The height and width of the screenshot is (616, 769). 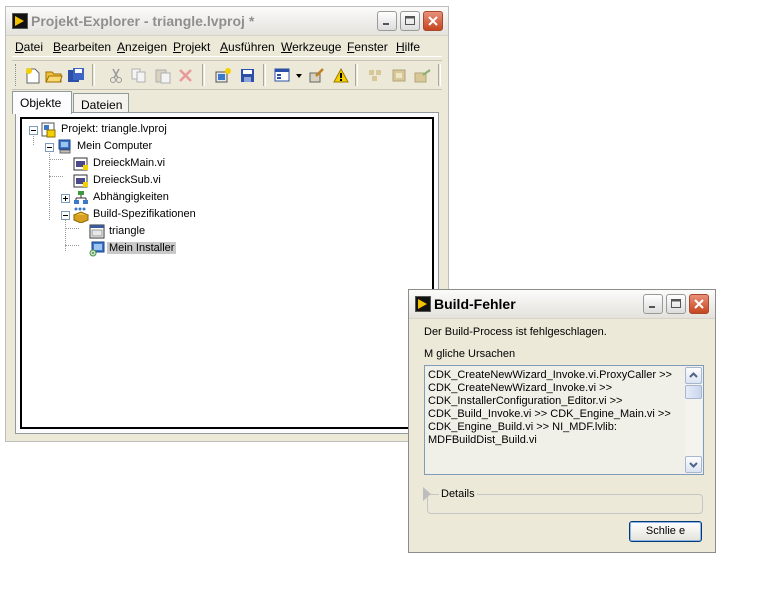 I want to click on dependencies-icon, so click(x=81, y=197).